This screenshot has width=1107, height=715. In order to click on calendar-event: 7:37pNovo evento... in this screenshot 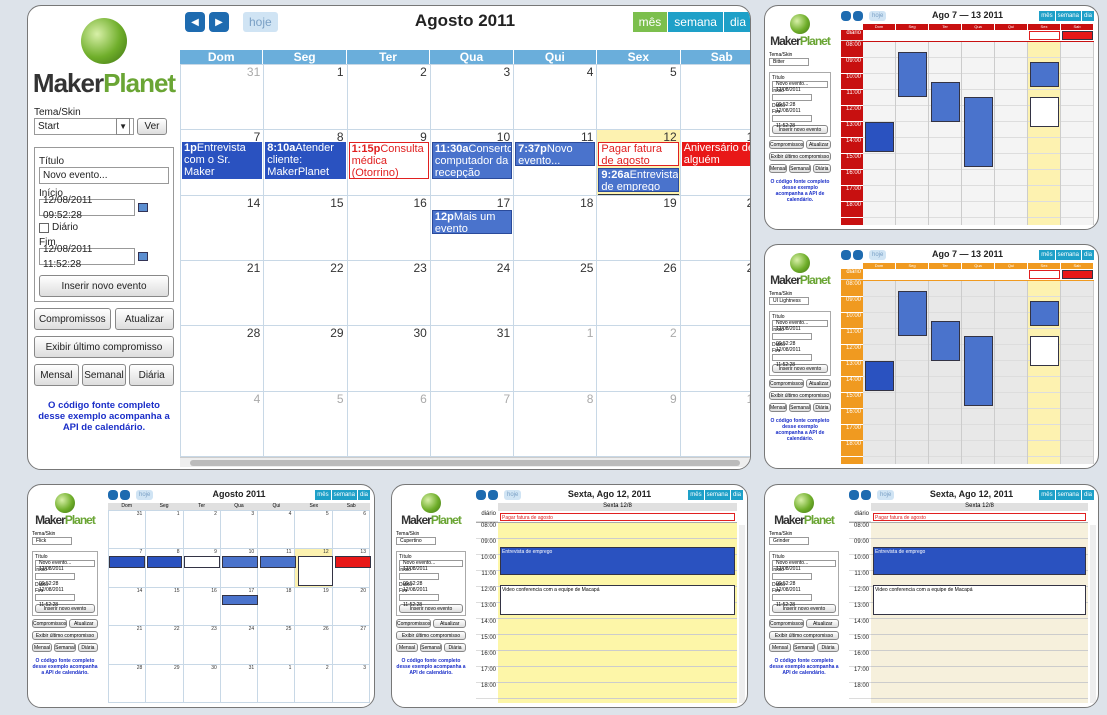, I will do `click(555, 154)`.